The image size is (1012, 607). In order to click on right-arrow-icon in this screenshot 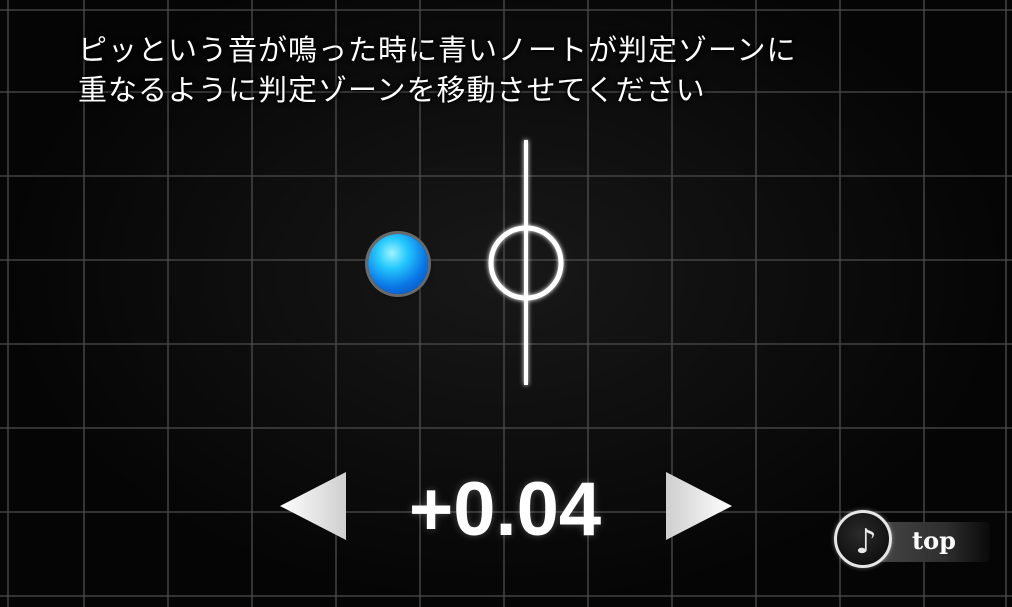, I will do `click(699, 506)`.